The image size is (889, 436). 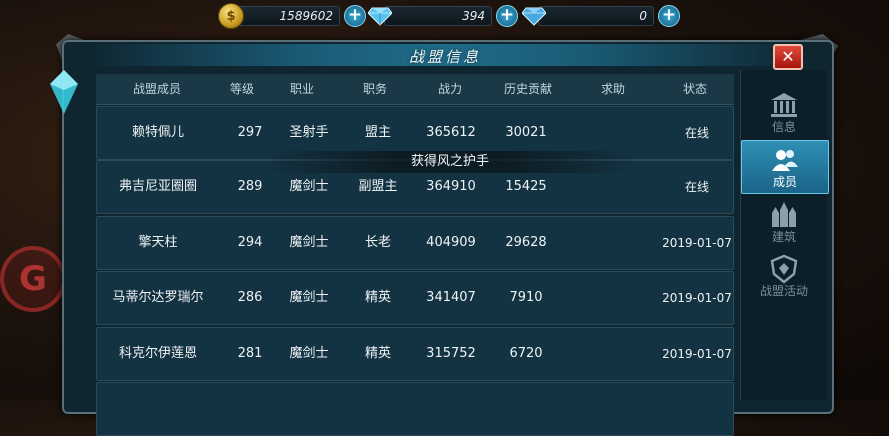 I want to click on tab-buildings-label: 建筑, so click(x=783, y=237).